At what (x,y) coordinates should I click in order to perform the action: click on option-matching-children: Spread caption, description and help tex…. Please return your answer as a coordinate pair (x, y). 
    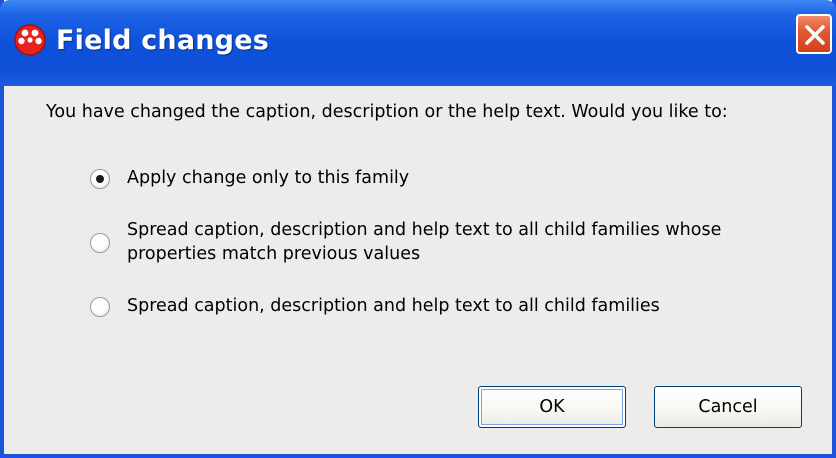
    Looking at the image, I should click on (450, 244).